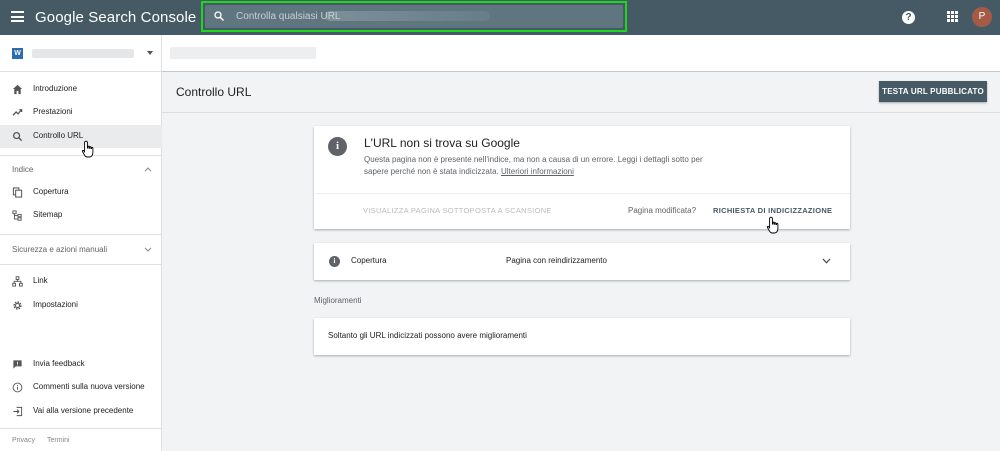  Describe the element at coordinates (55, 304) in the screenshot. I see `sidebar-item-label: Impostazioni` at that location.